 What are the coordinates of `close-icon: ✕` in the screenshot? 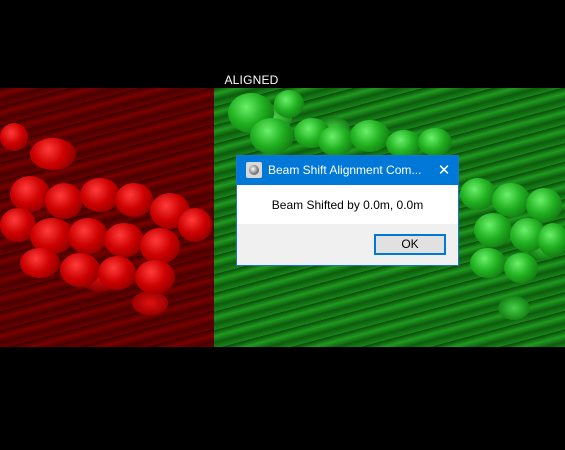 It's located at (444, 170).